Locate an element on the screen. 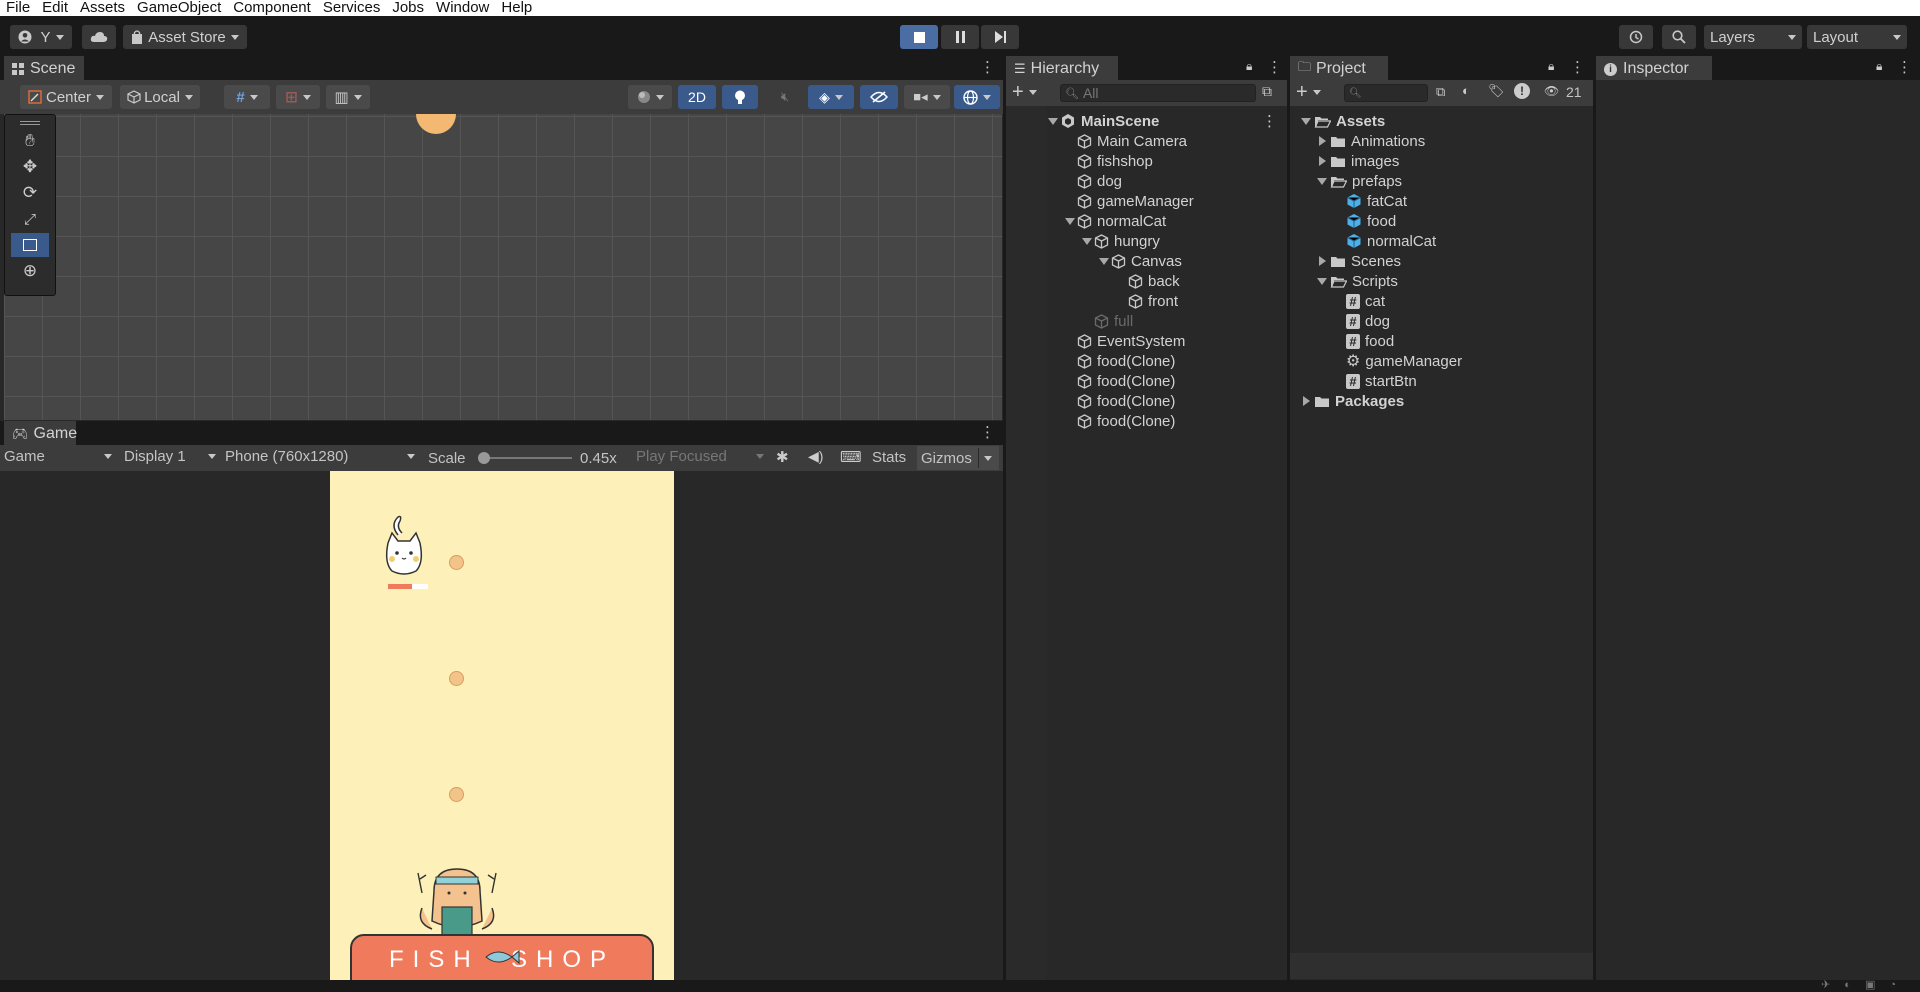 This screenshot has height=992, width=1920. gizmos-button: Gizmos is located at coordinates (958, 458).